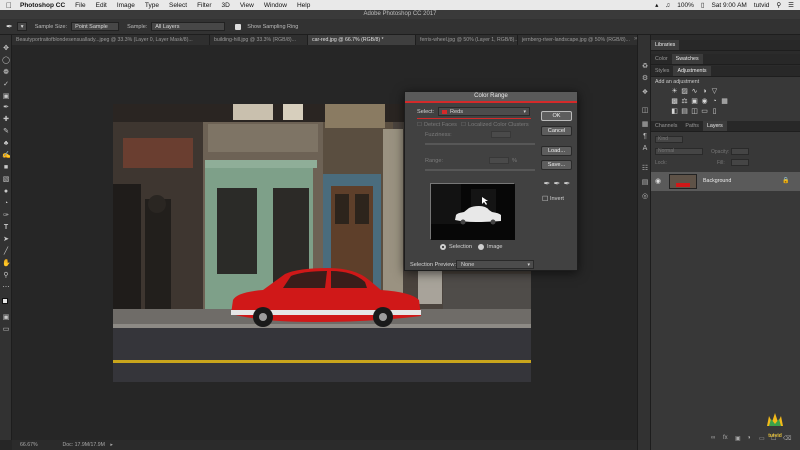 The width and height of the screenshot is (800, 450). I want to click on fill-field, so click(740, 162).